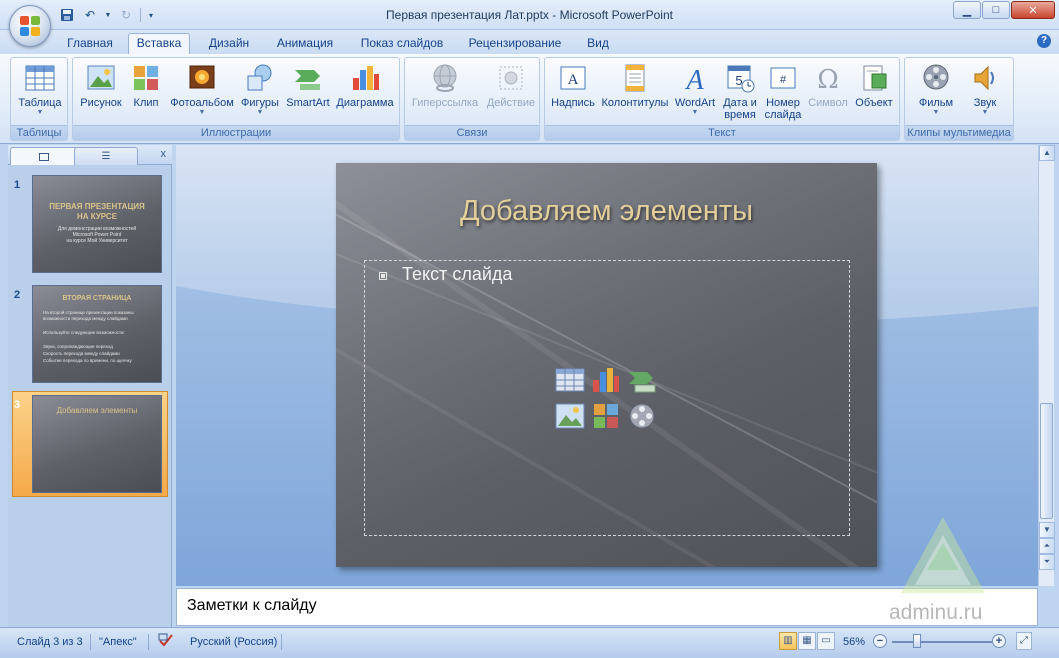 This screenshot has height=658, width=1059. Describe the element at coordinates (78, 346) in the screenshot. I see `thumb-bullet: Звуки, сопровождающие переход` at that location.